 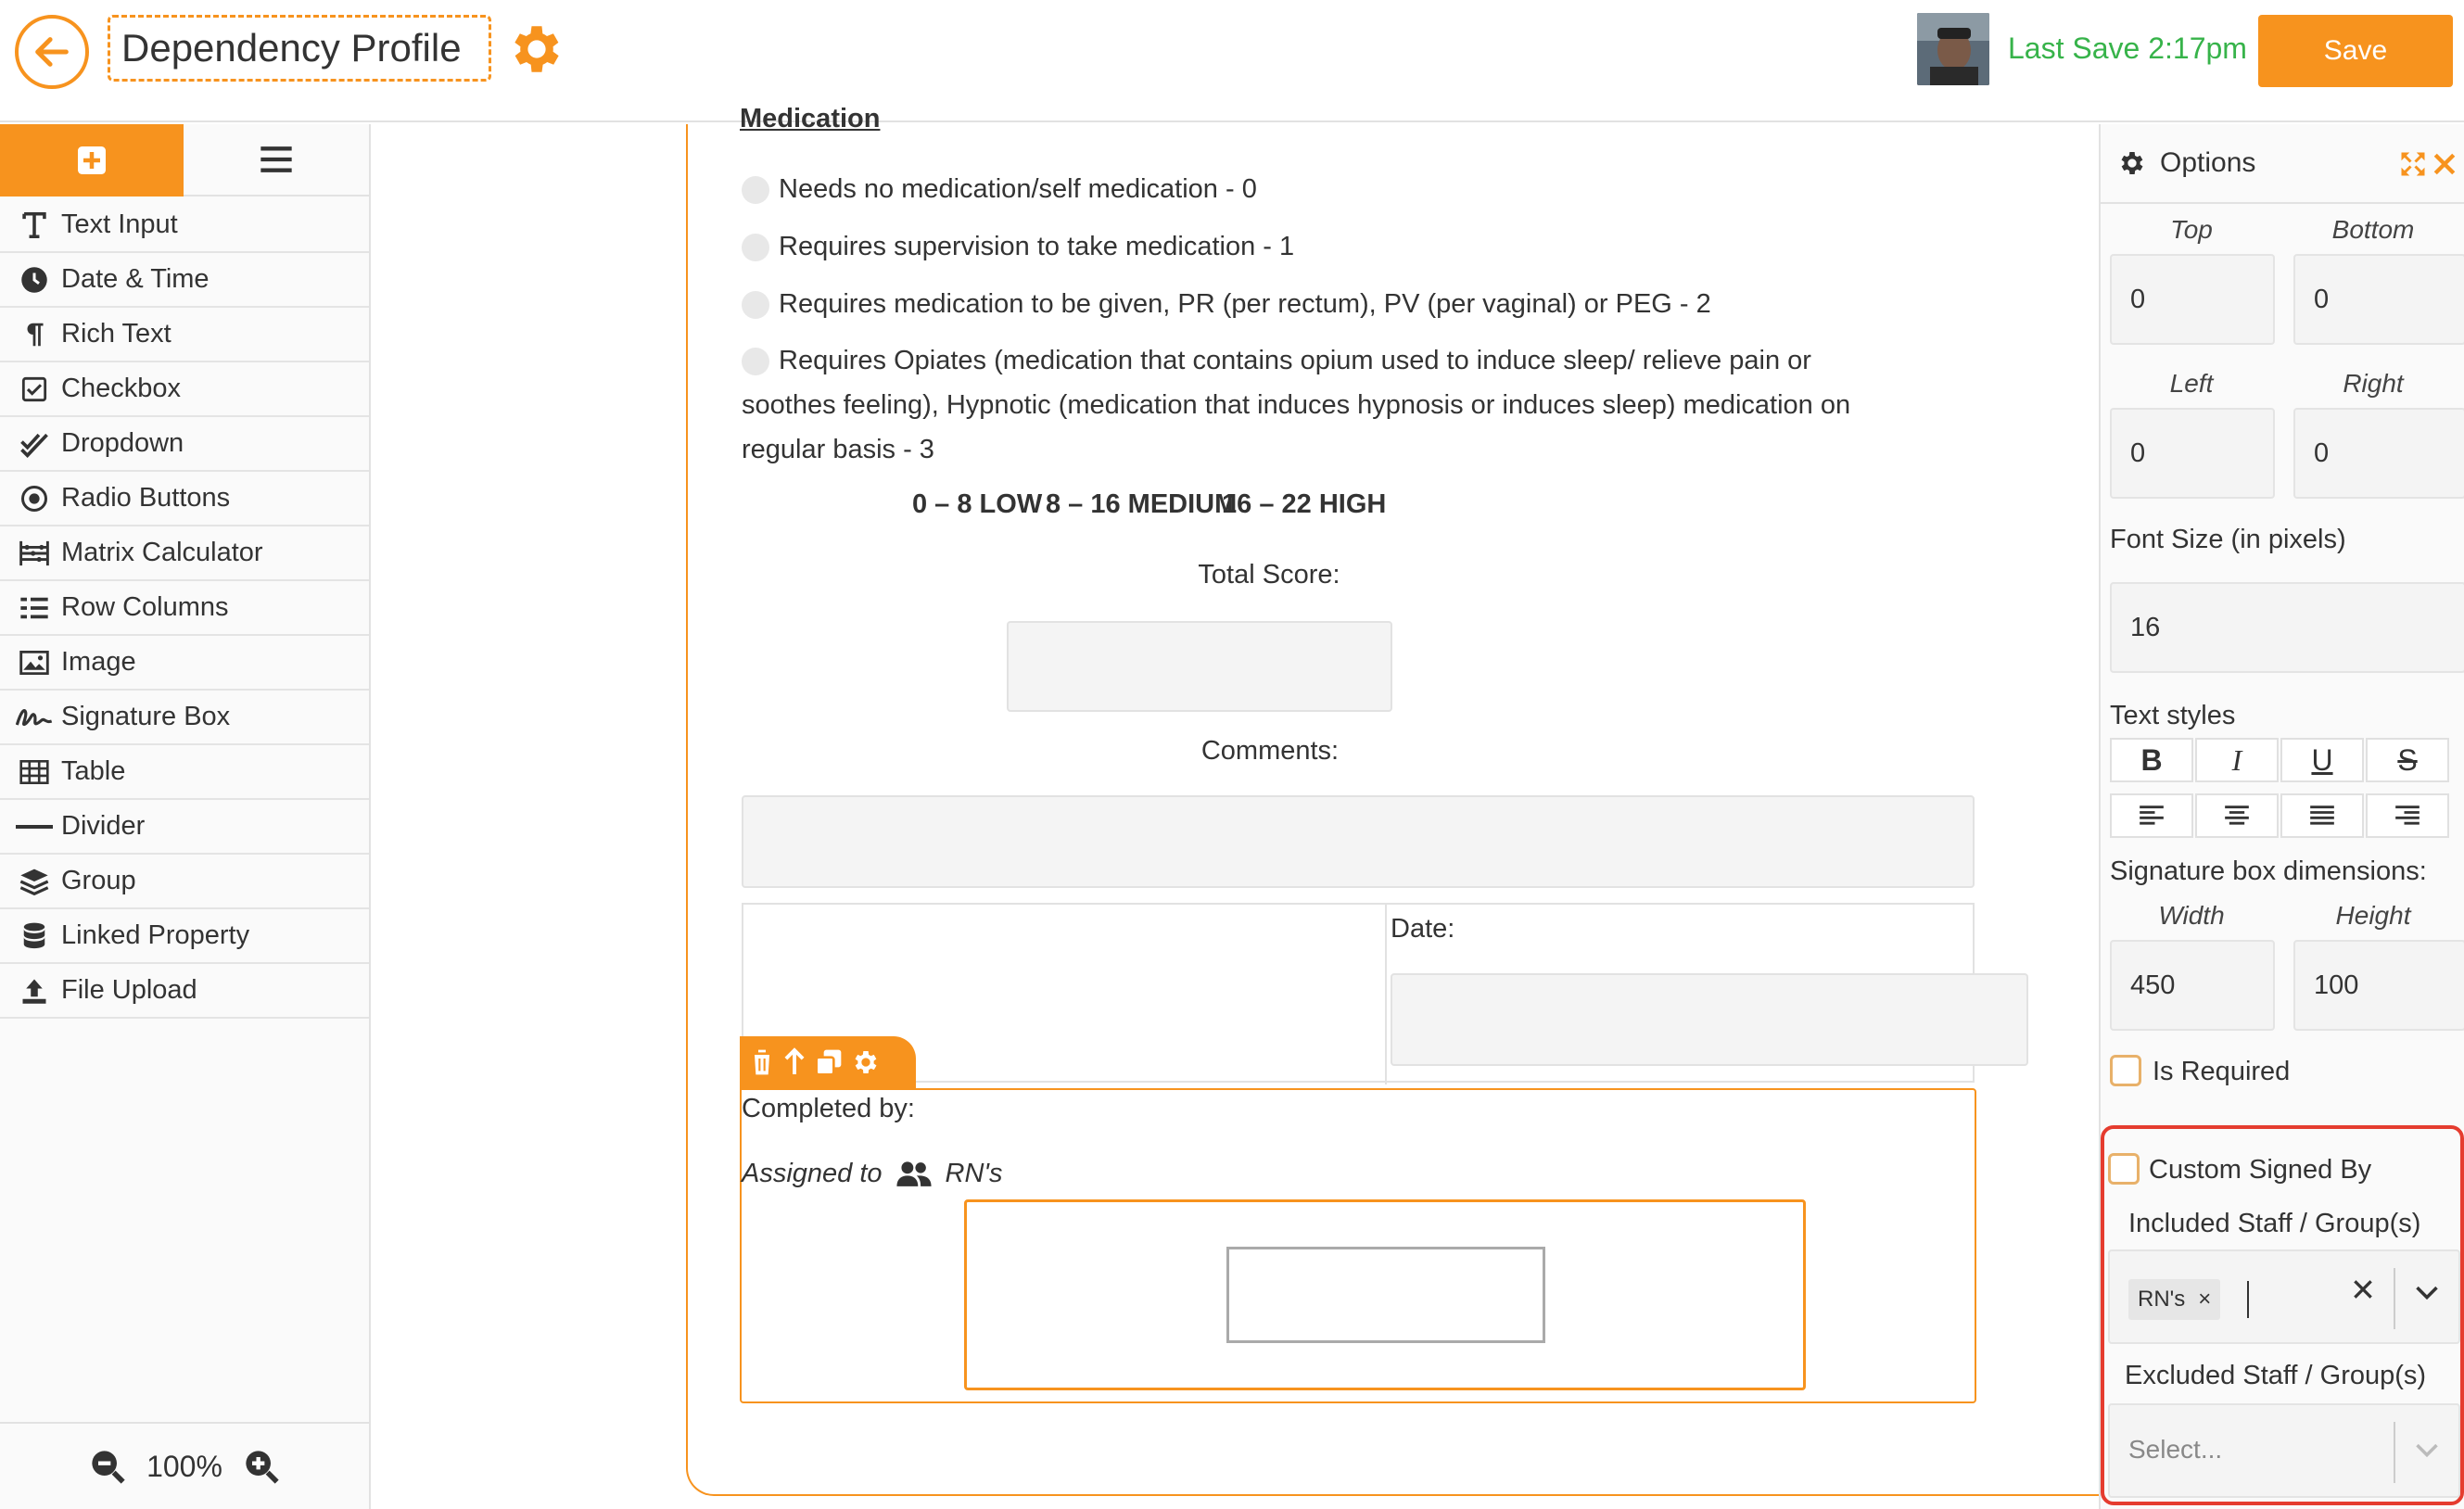 I want to click on zoom-out-icon, so click(x=108, y=1467).